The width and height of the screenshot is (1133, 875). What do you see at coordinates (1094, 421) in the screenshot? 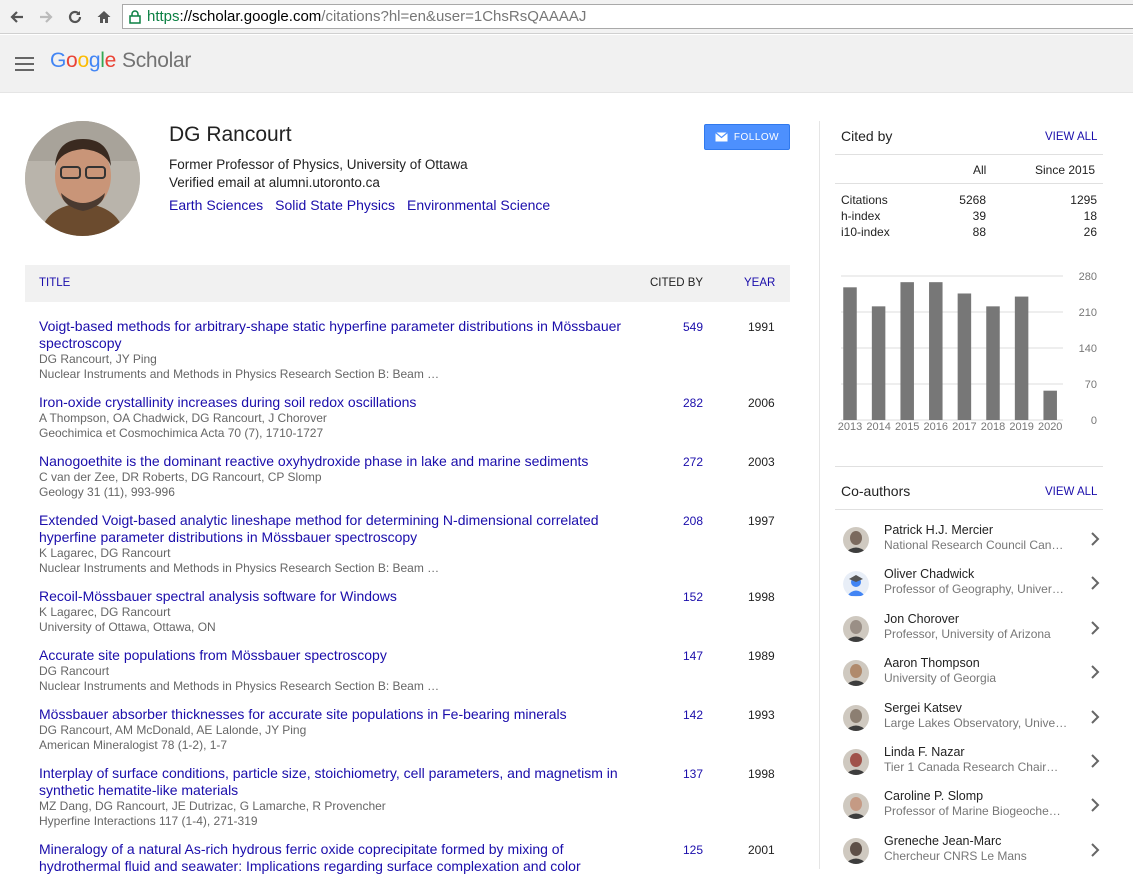
I see `y-tick-label: 0` at bounding box center [1094, 421].